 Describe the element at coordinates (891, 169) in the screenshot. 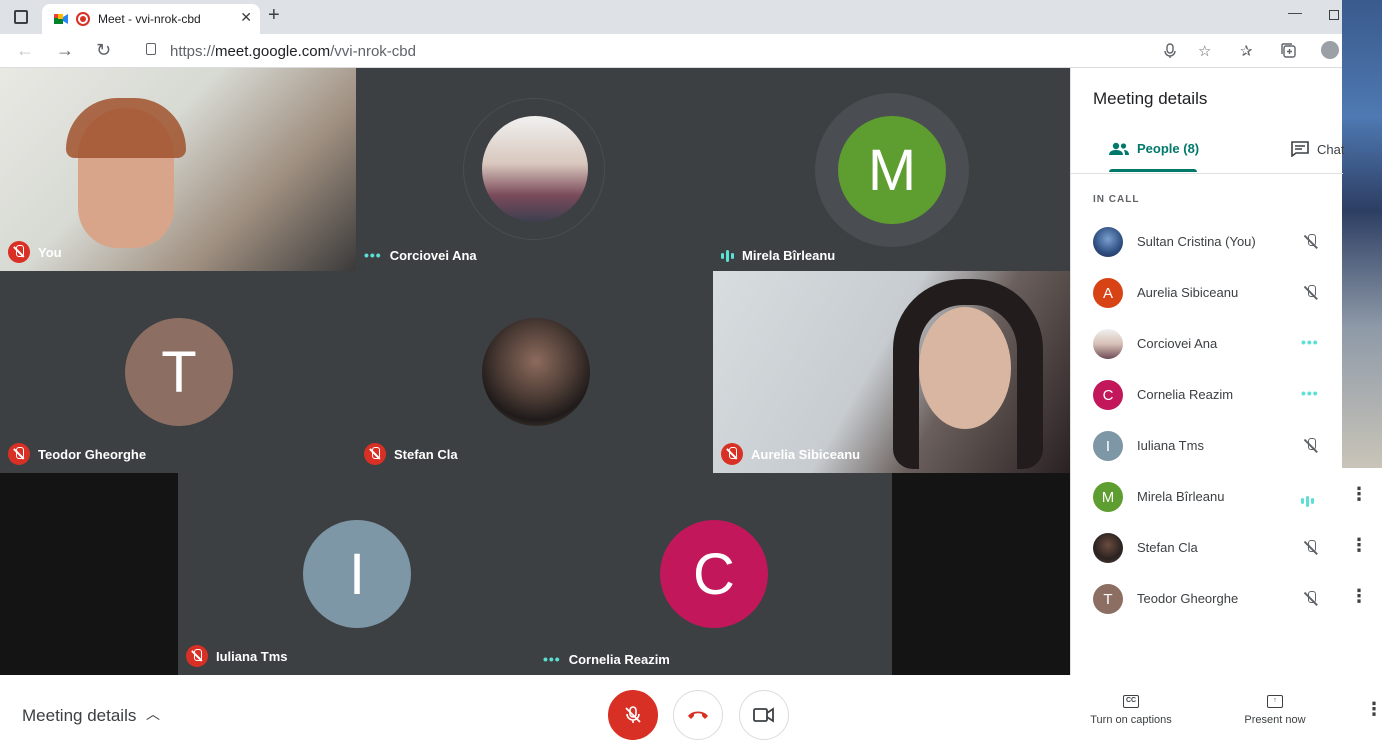

I see `participant-tile-mirela: M Mirela Bîrleanu` at that location.